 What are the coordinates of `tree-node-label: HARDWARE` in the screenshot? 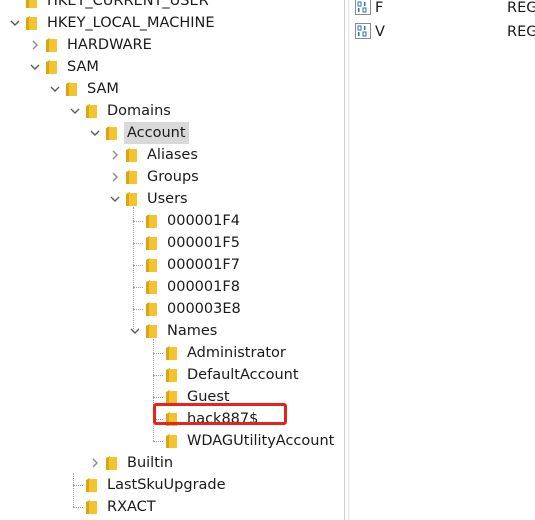 It's located at (109, 45).